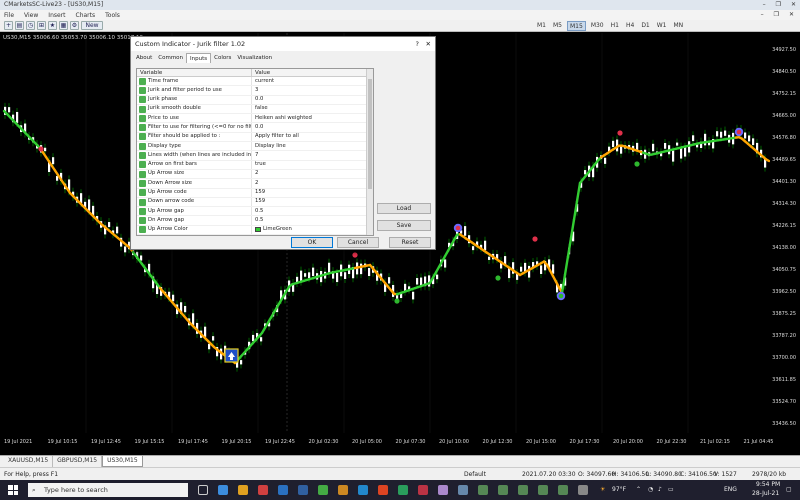  What do you see at coordinates (30, 25) in the screenshot?
I see `market-watch-icon: ◷` at bounding box center [30, 25].